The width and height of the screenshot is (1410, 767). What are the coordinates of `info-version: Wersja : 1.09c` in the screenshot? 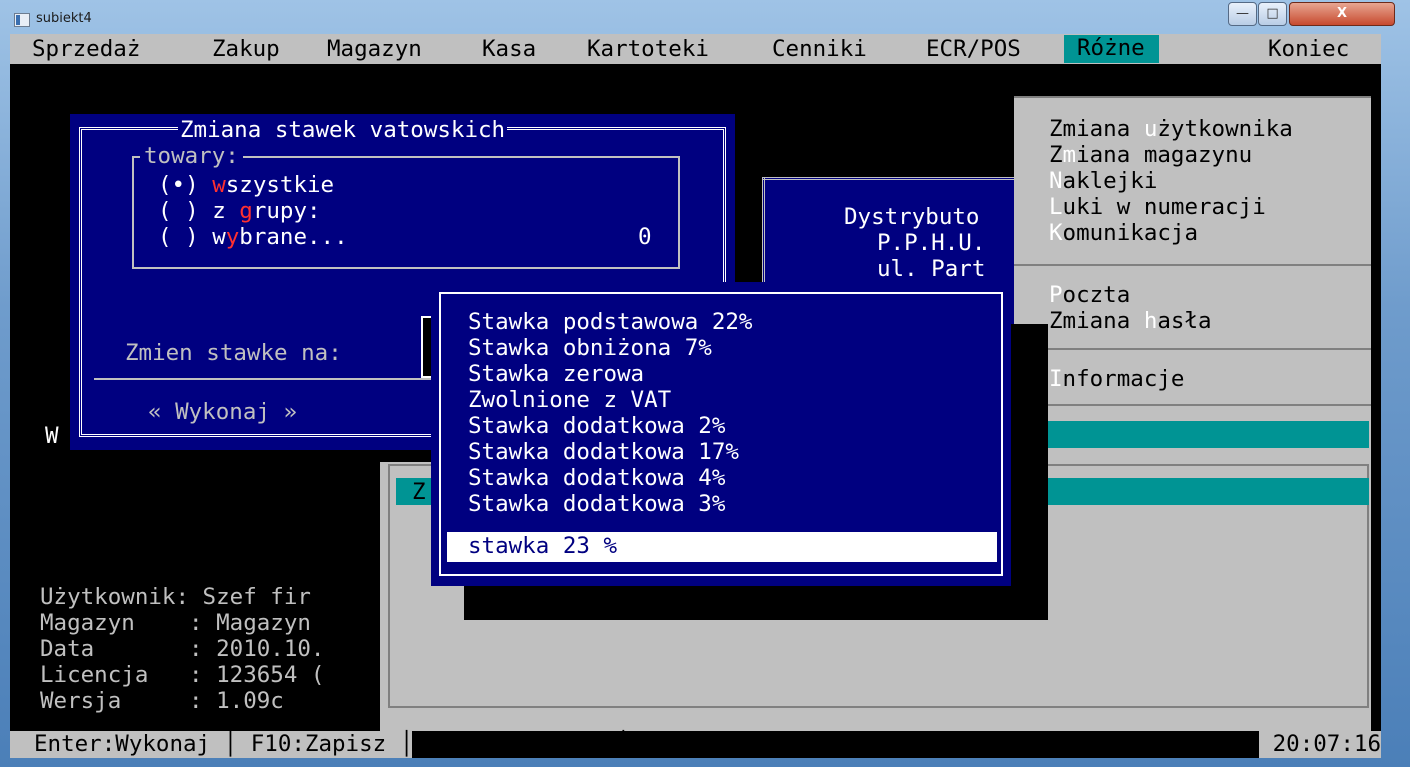 It's located at (162, 701).